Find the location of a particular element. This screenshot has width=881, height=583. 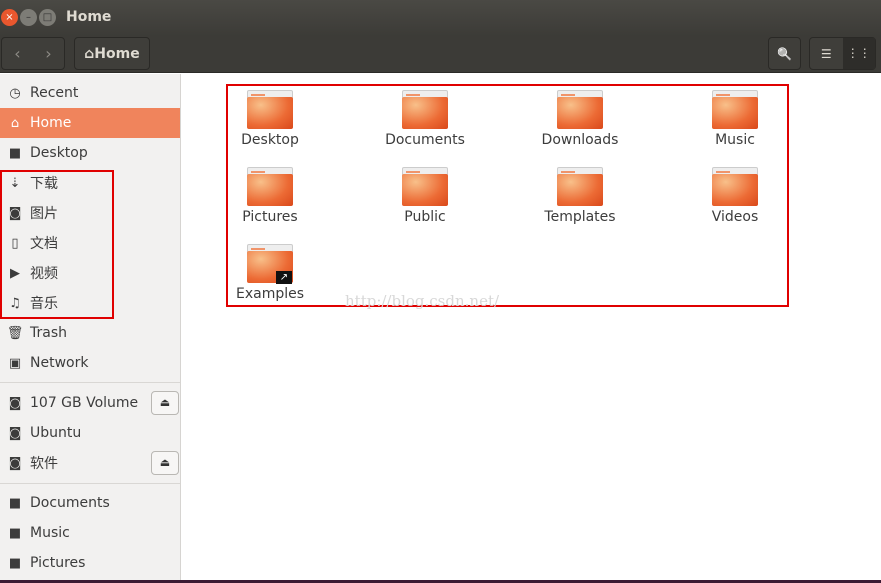

sidebar-item-item-1: ⌂ Home is located at coordinates (90, 123).